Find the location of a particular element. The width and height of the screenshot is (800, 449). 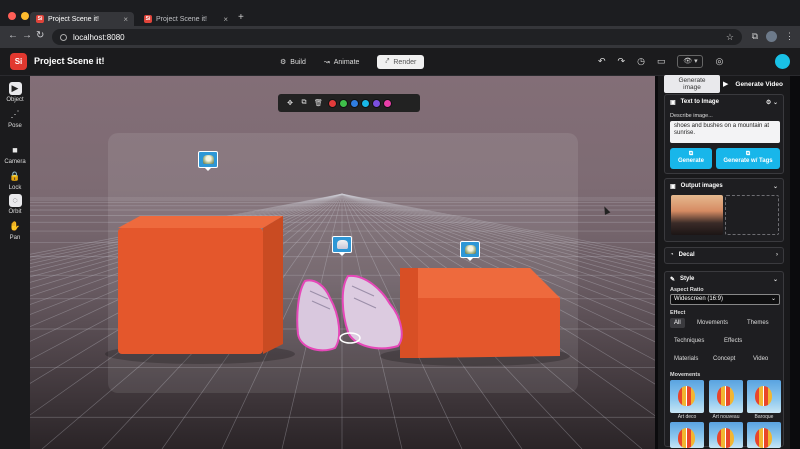

effect-tab-movements: Movements is located at coordinates (712, 323).